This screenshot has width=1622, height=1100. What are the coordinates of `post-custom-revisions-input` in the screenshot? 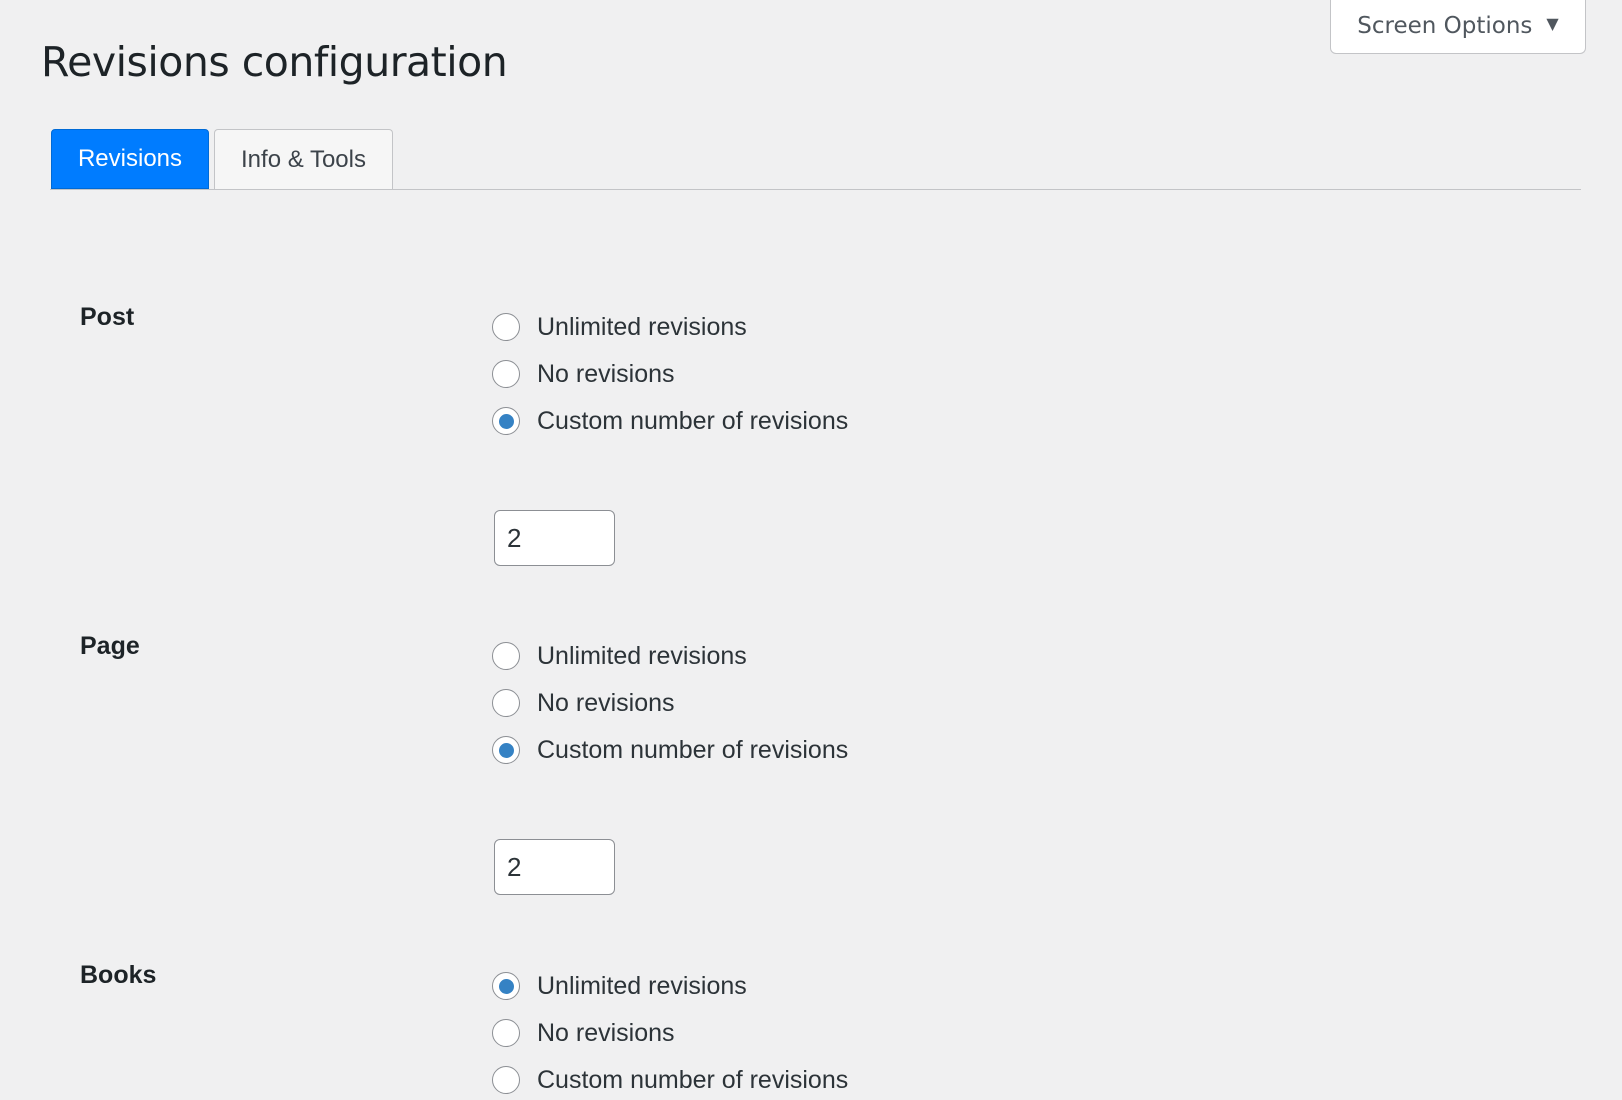 It's located at (554, 538).